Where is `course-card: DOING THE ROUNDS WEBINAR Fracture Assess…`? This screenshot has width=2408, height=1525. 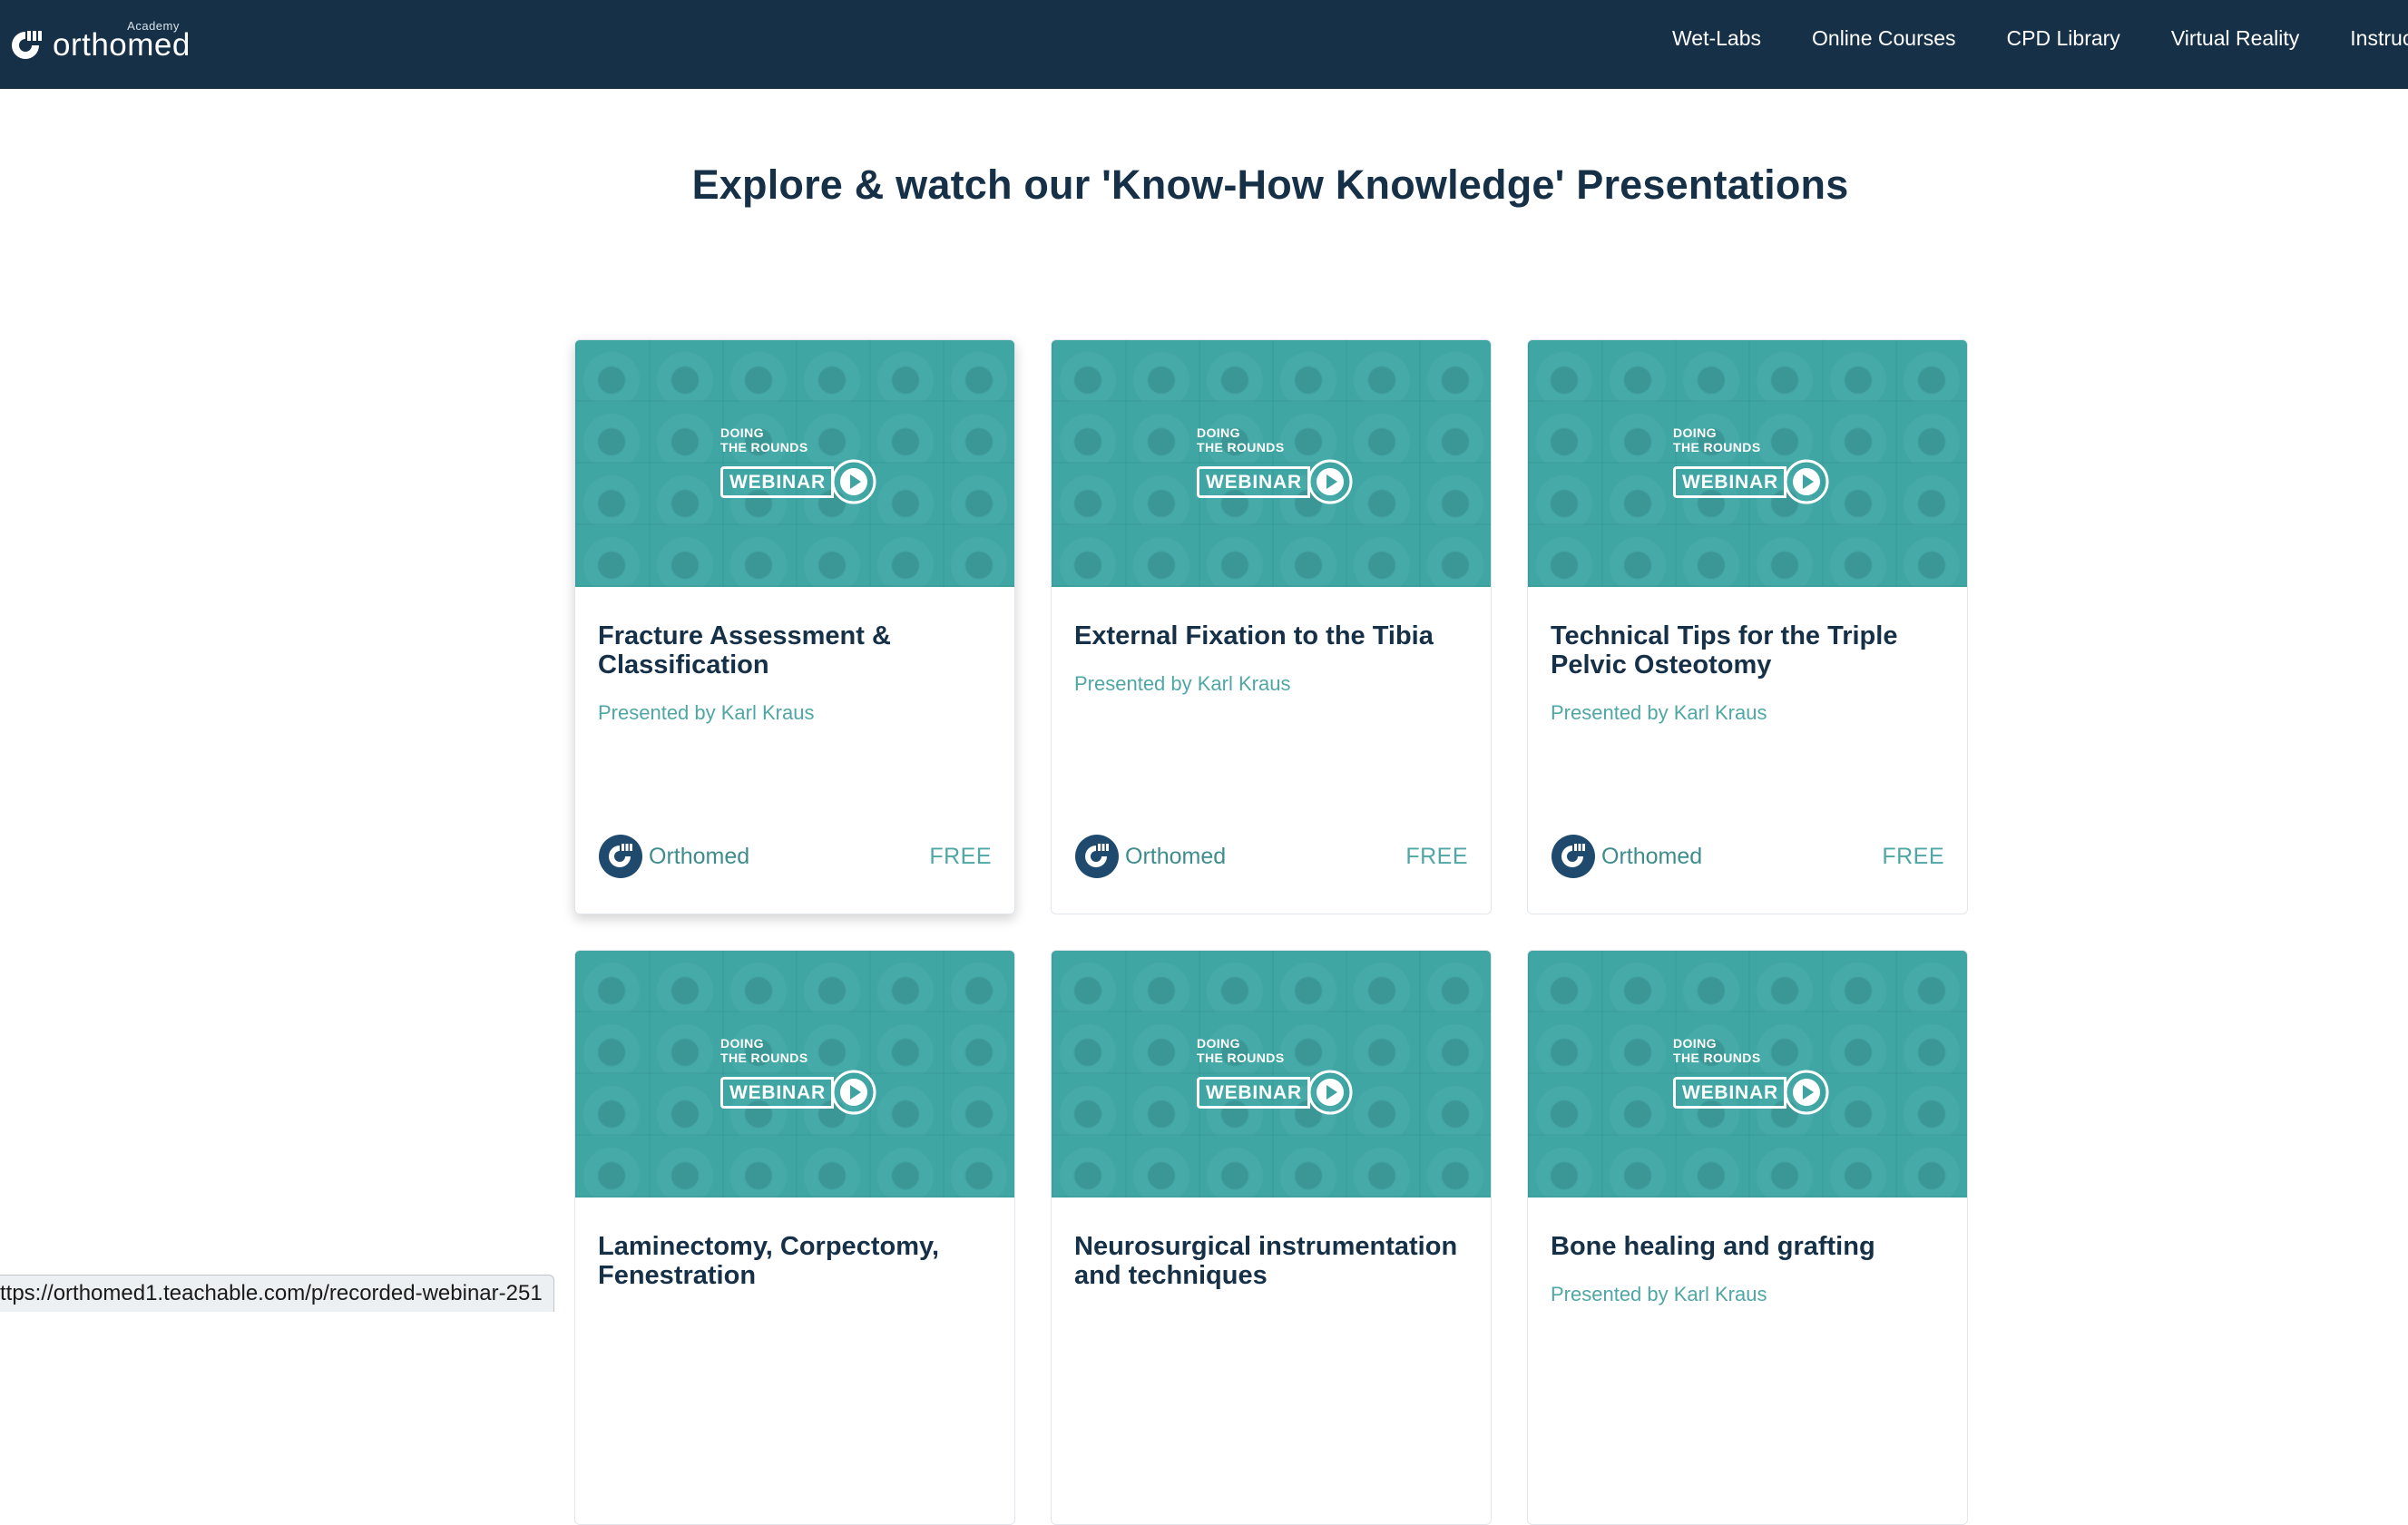
course-card: DOING THE ROUNDS WEBINAR Fracture Assess… is located at coordinates (795, 626).